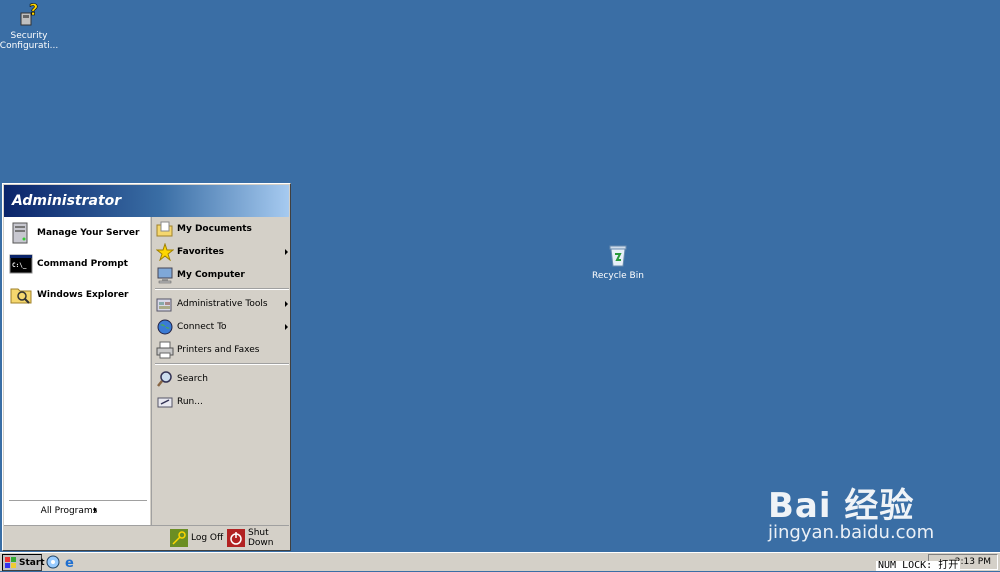 The image size is (1000, 572). Describe the element at coordinates (165, 350) in the screenshot. I see `printer-icon` at that location.